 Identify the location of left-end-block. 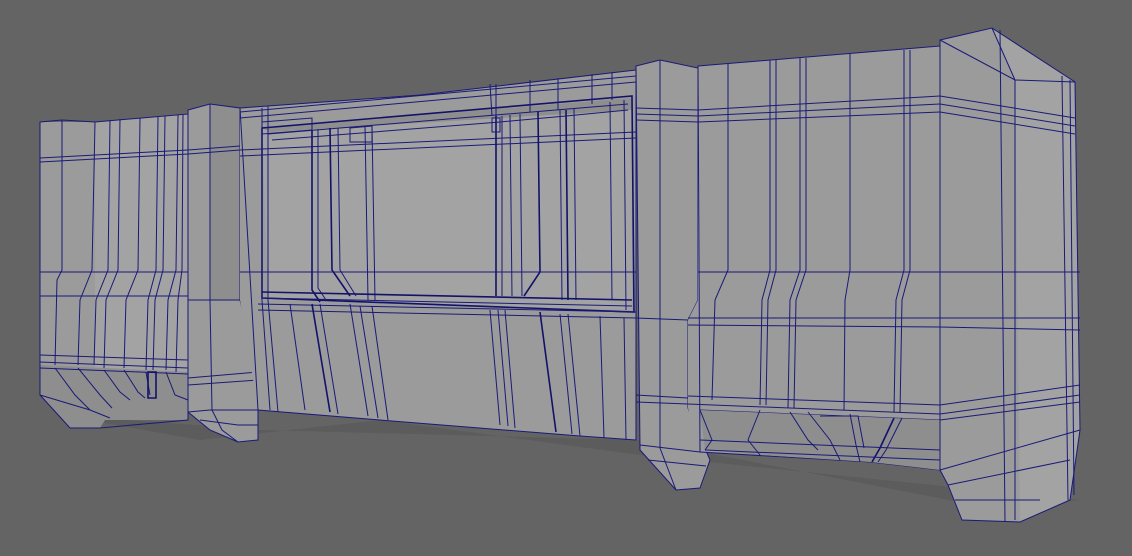
(114, 271).